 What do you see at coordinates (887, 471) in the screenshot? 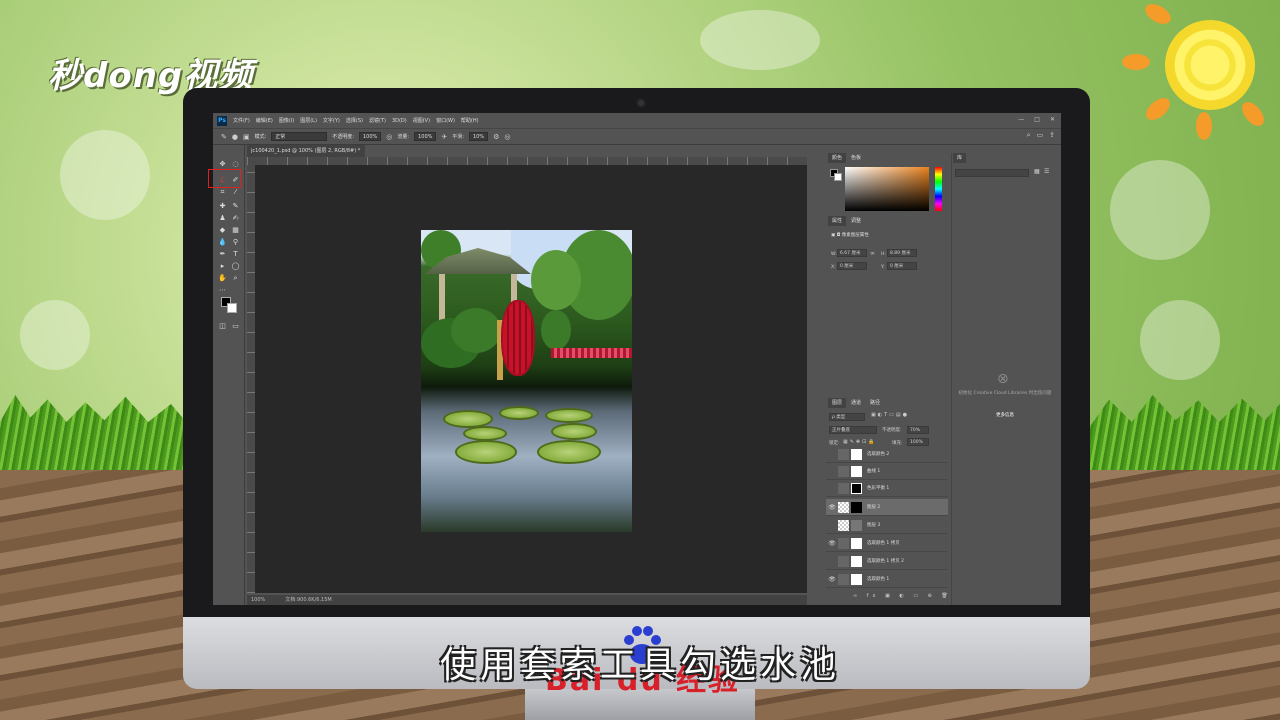
I see `layer-row: 曲线 1` at bounding box center [887, 471].